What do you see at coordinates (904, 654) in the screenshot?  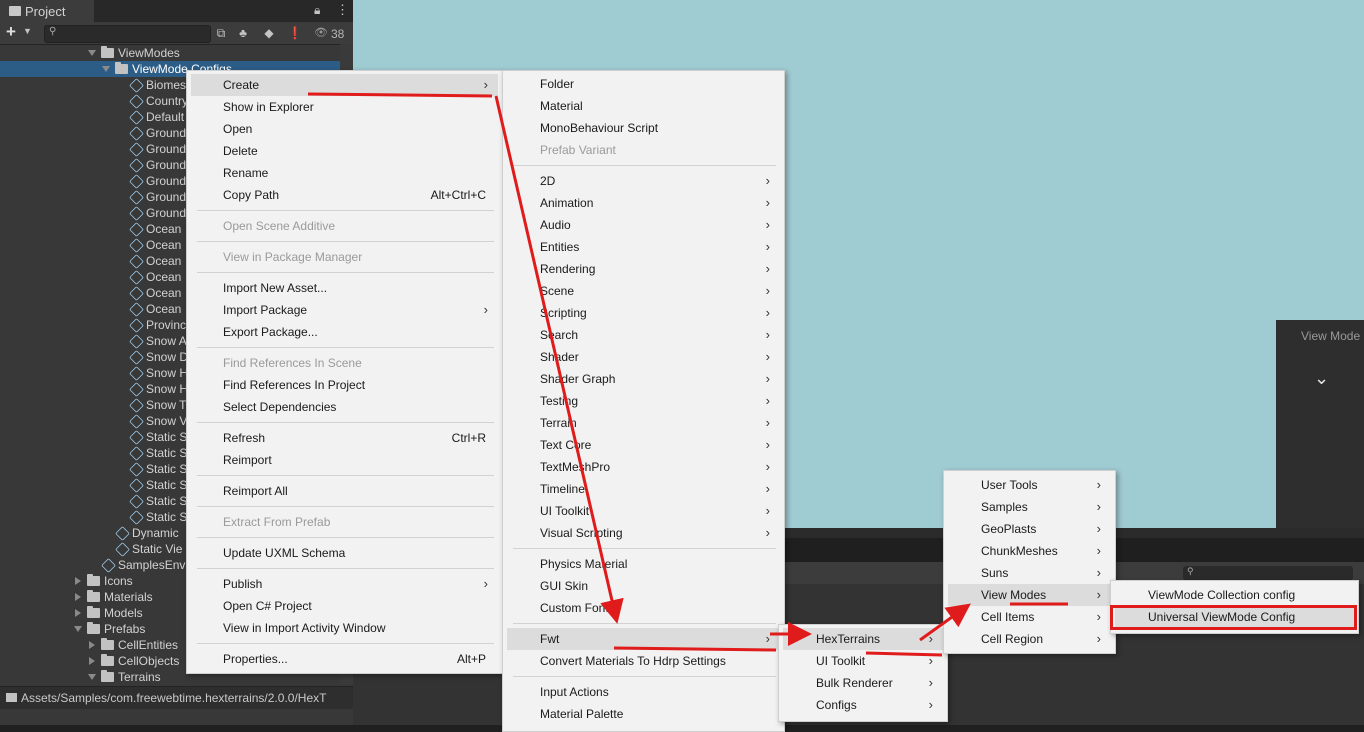 I see `underline-hexterrains` at bounding box center [904, 654].